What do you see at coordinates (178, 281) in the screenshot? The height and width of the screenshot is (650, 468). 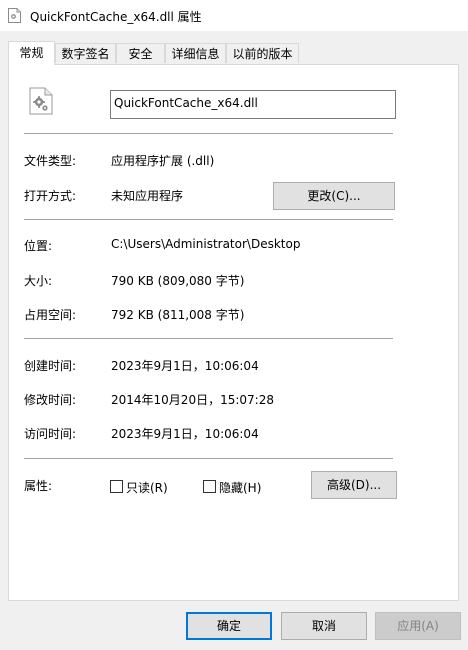 I see `size-value: 790 KB (809,080 字节)` at bounding box center [178, 281].